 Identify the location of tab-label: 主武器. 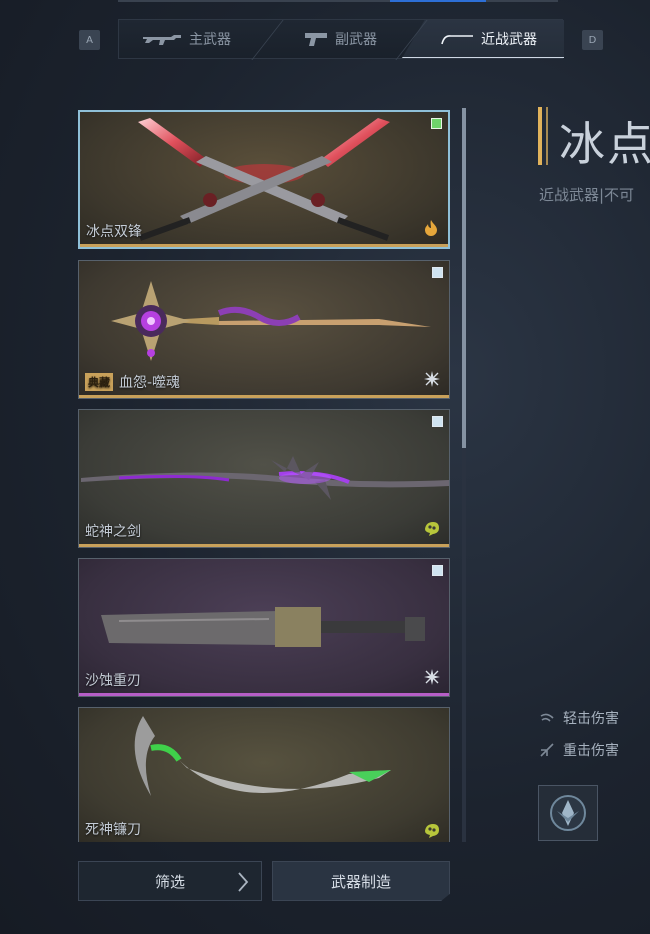
(210, 40).